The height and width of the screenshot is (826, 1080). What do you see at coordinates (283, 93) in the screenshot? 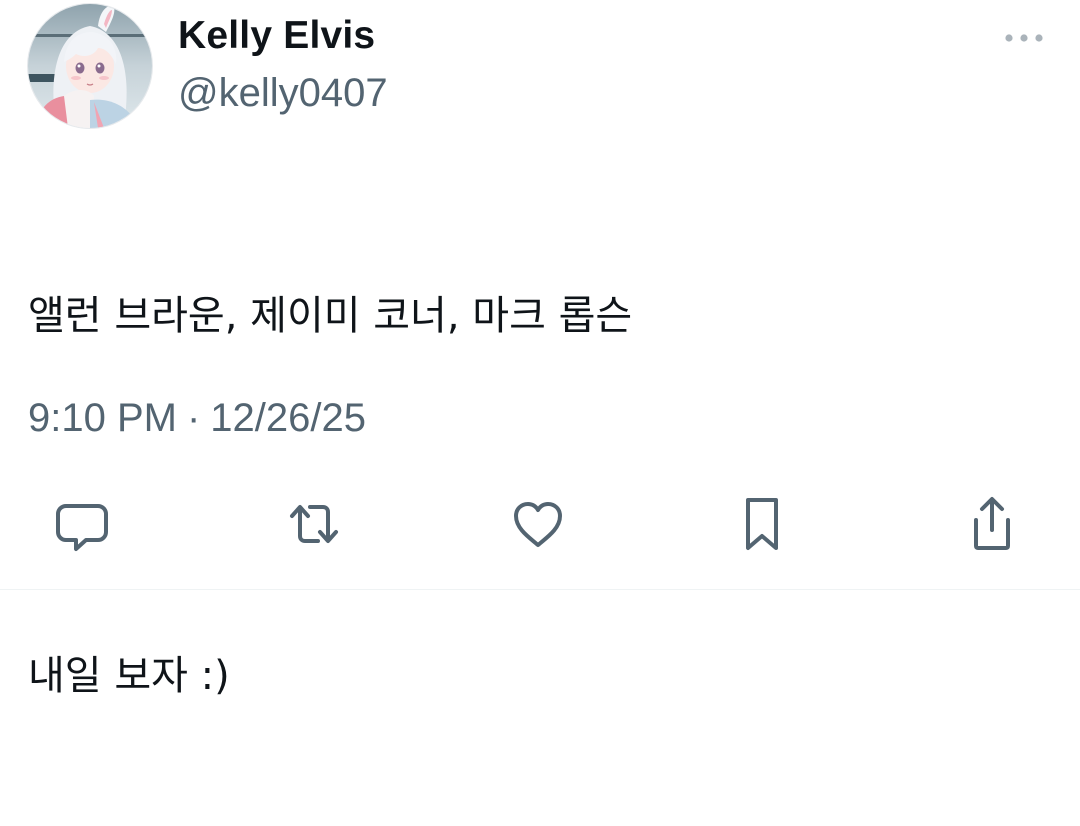
I see `user-handle: @kelly0407` at bounding box center [283, 93].